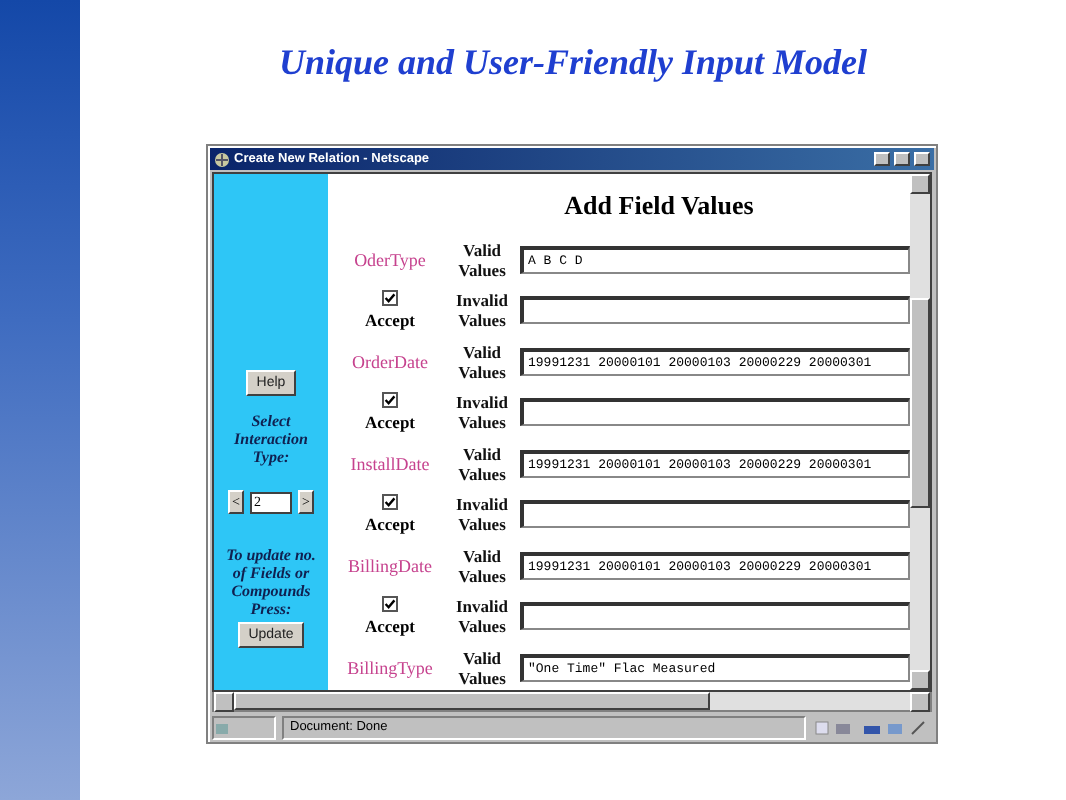 The width and height of the screenshot is (1066, 800). I want to click on connection-icon, so click(222, 727).